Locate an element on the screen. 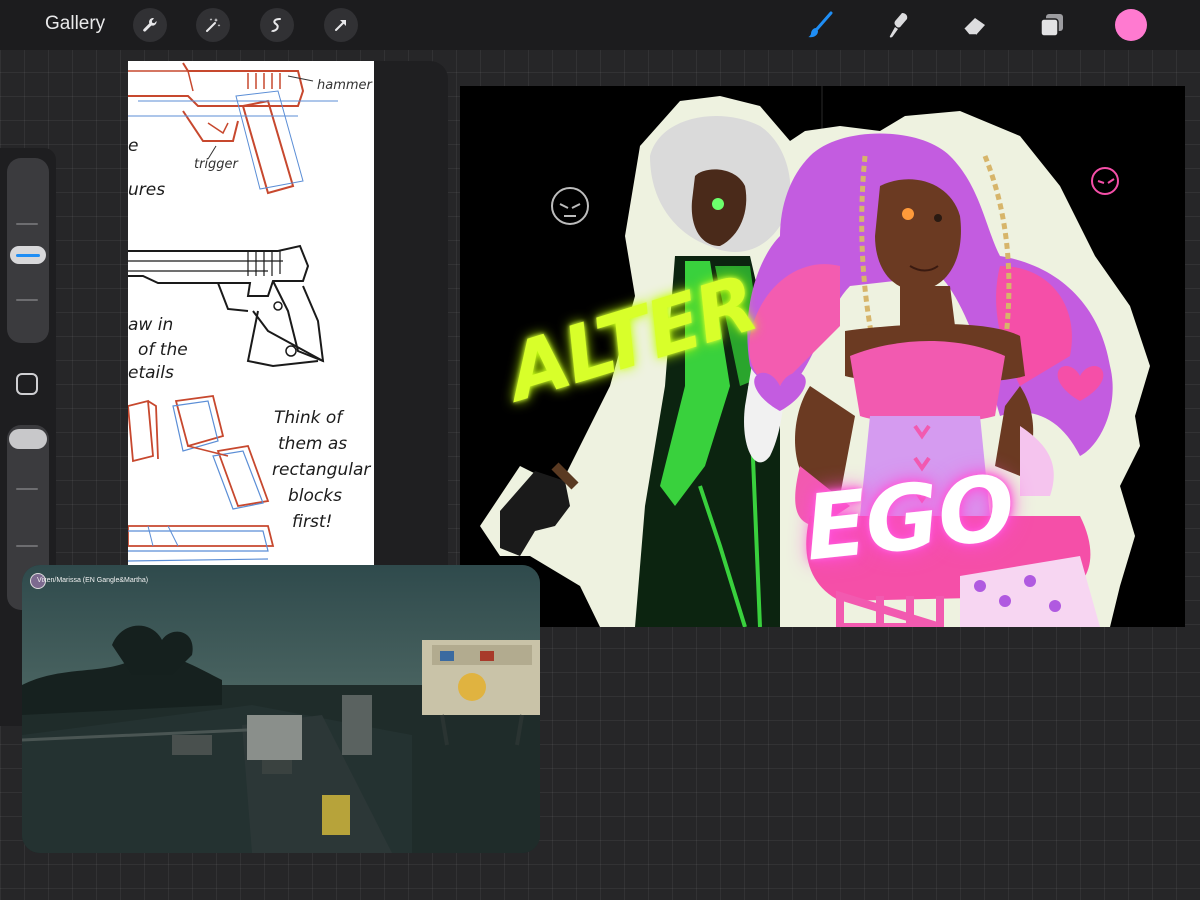 This screenshot has height=900, width=1200. transform-arrow-icon is located at coordinates (341, 25).